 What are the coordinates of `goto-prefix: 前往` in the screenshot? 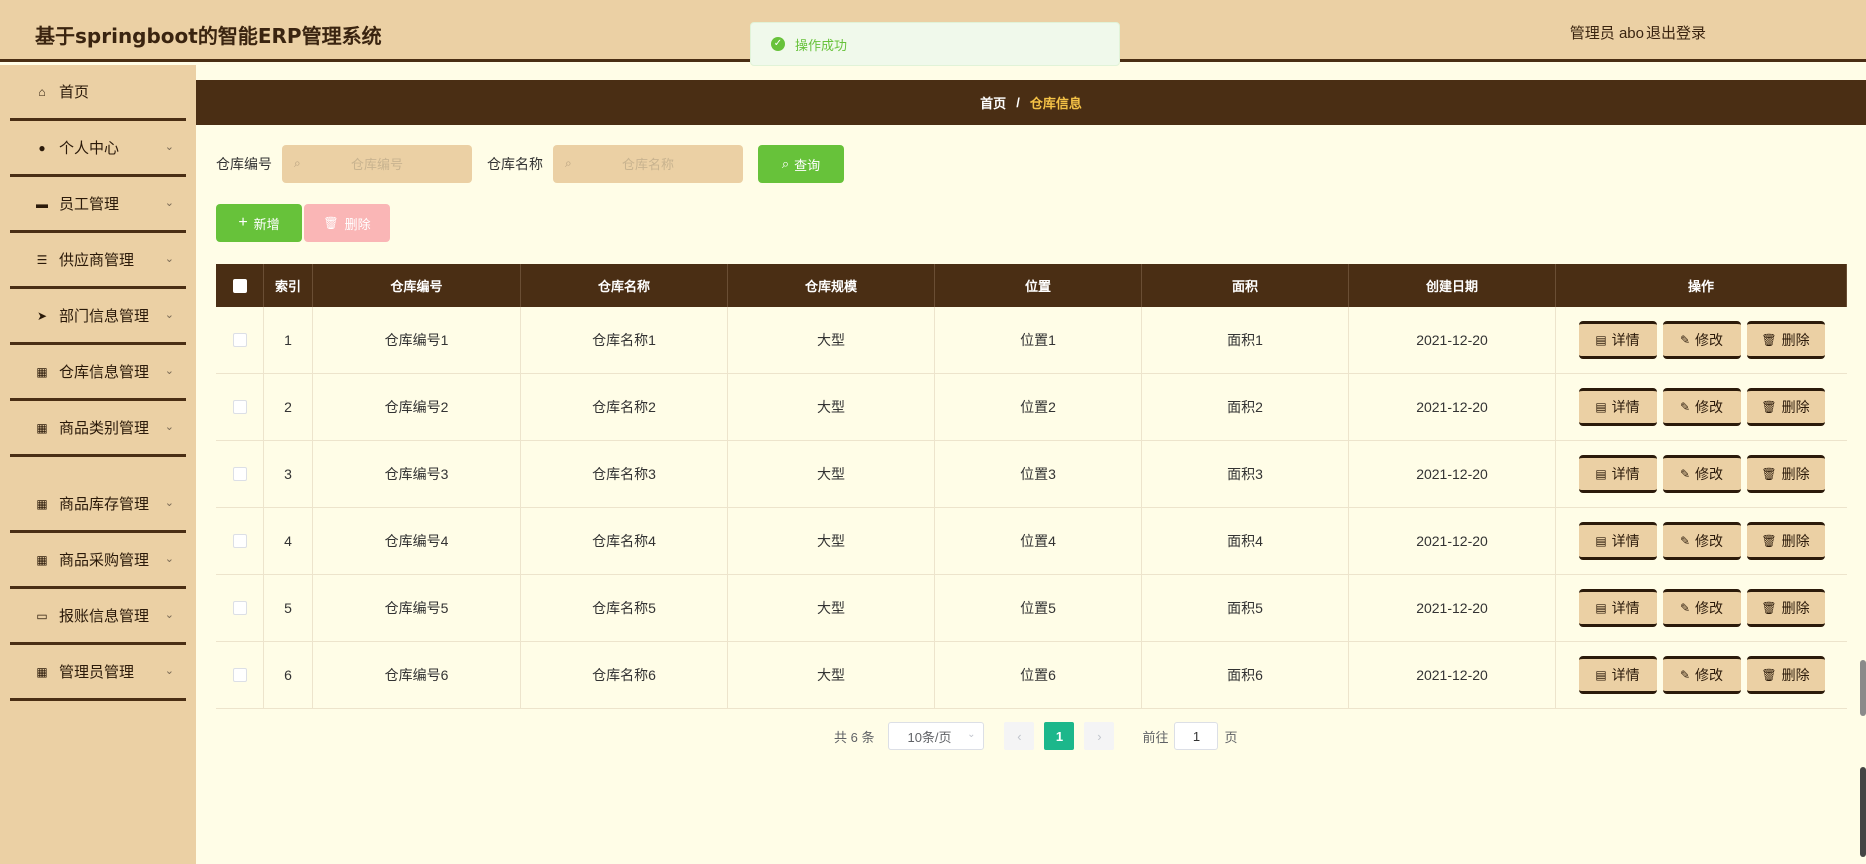 It's located at (1155, 737).